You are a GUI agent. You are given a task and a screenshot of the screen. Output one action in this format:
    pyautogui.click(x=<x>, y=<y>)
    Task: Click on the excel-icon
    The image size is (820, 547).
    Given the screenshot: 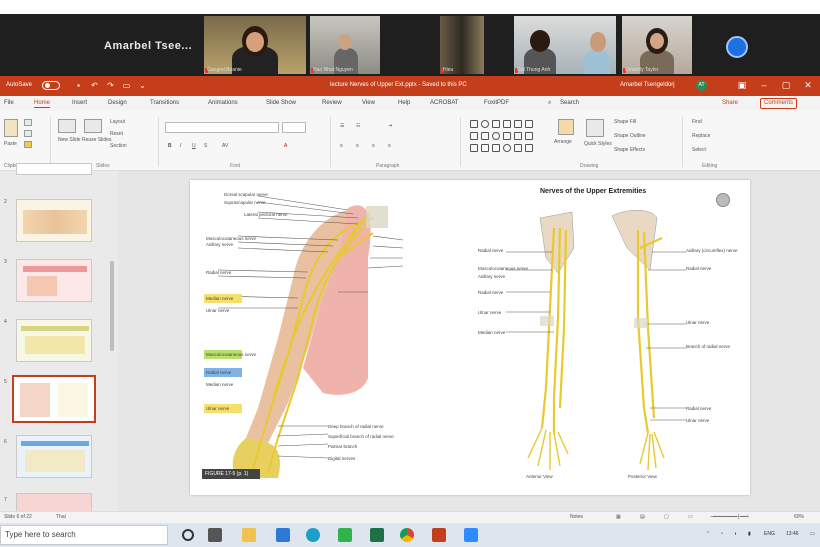 What is the action you would take?
    pyautogui.click(x=377, y=535)
    